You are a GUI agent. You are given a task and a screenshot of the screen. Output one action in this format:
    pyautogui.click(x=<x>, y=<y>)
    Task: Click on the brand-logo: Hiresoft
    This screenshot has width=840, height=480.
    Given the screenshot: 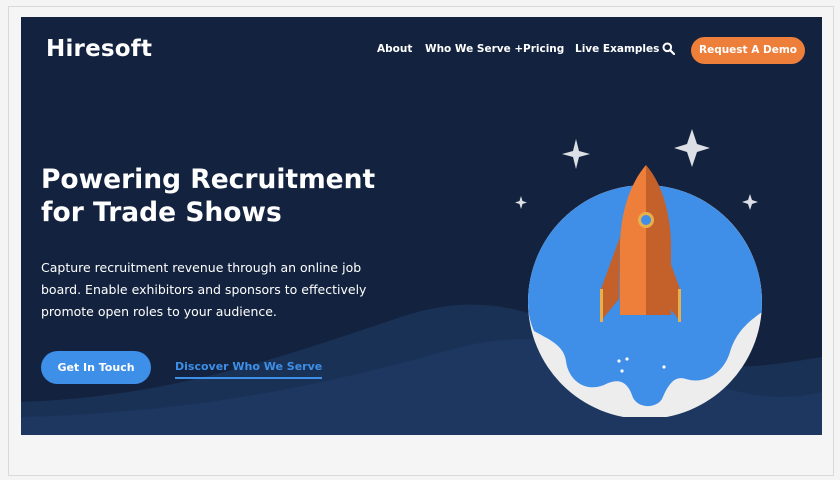 What is the action you would take?
    pyautogui.click(x=99, y=49)
    